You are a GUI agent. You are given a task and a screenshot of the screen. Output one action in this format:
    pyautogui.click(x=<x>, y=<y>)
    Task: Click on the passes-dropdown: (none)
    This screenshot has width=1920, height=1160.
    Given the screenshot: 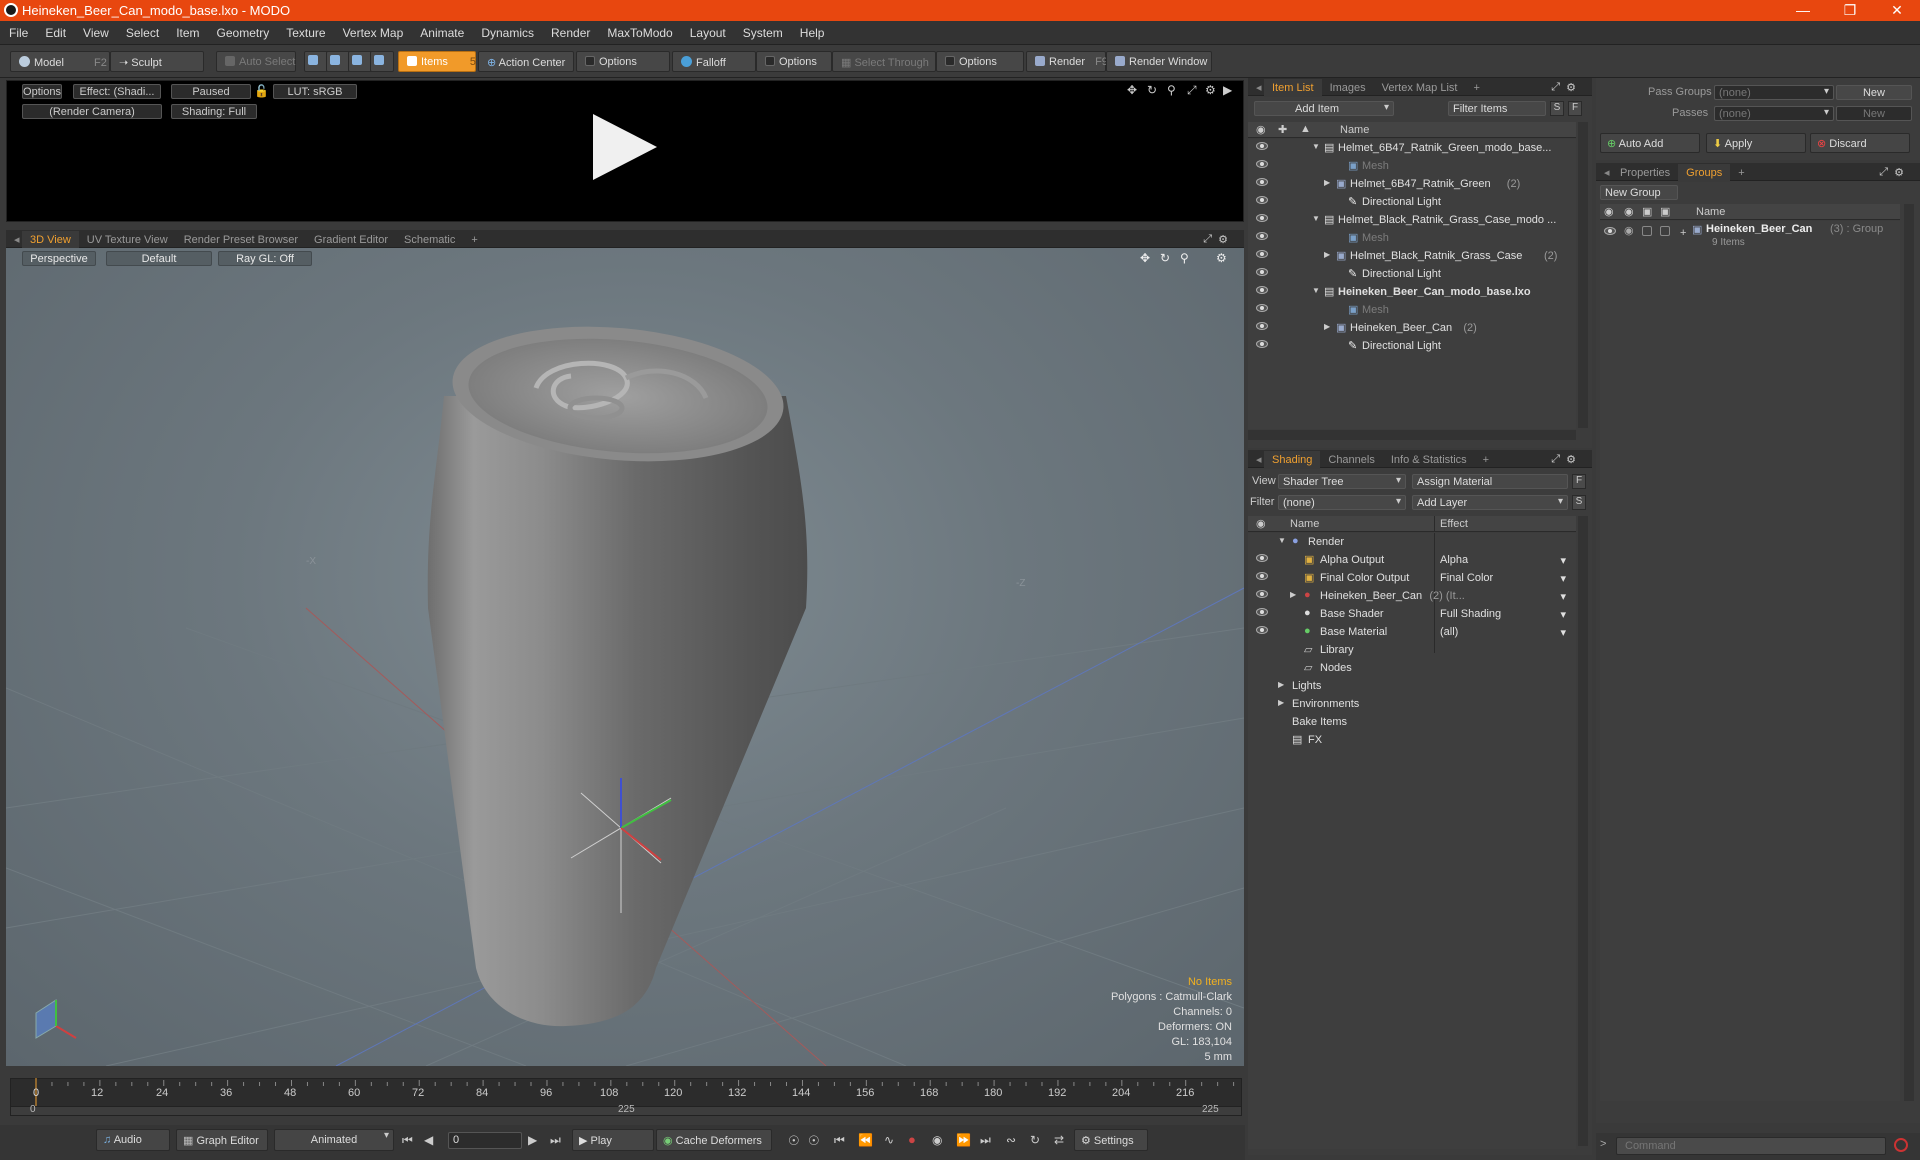 What is the action you would take?
    pyautogui.click(x=1774, y=113)
    